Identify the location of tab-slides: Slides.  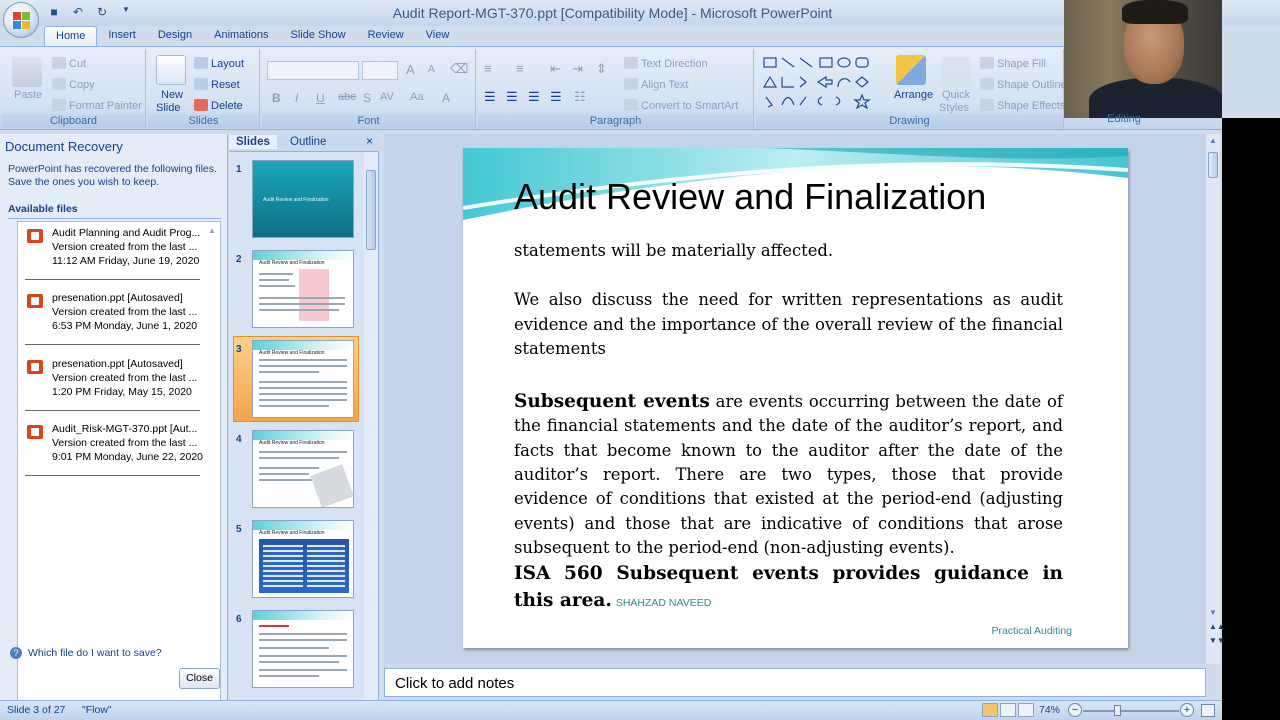
(253, 142).